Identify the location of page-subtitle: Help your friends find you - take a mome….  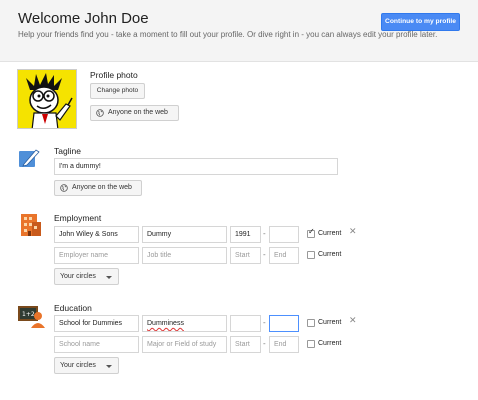
(228, 34).